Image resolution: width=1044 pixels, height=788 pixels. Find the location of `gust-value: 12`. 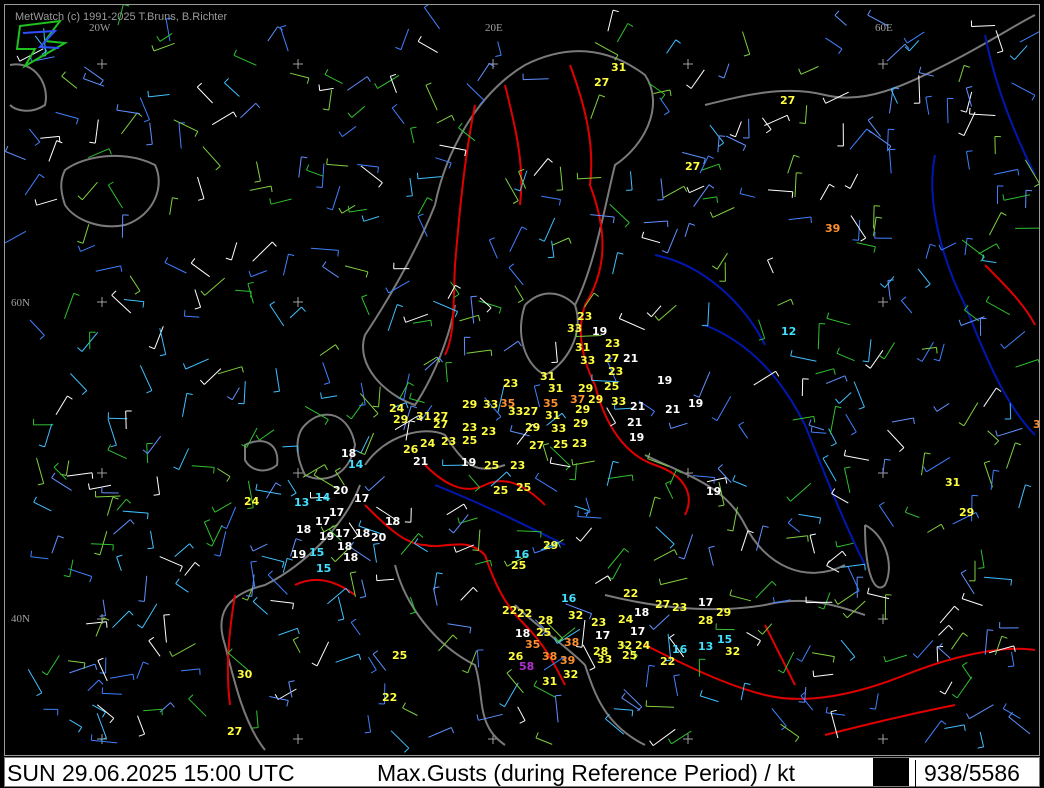

gust-value: 12 is located at coordinates (788, 331).